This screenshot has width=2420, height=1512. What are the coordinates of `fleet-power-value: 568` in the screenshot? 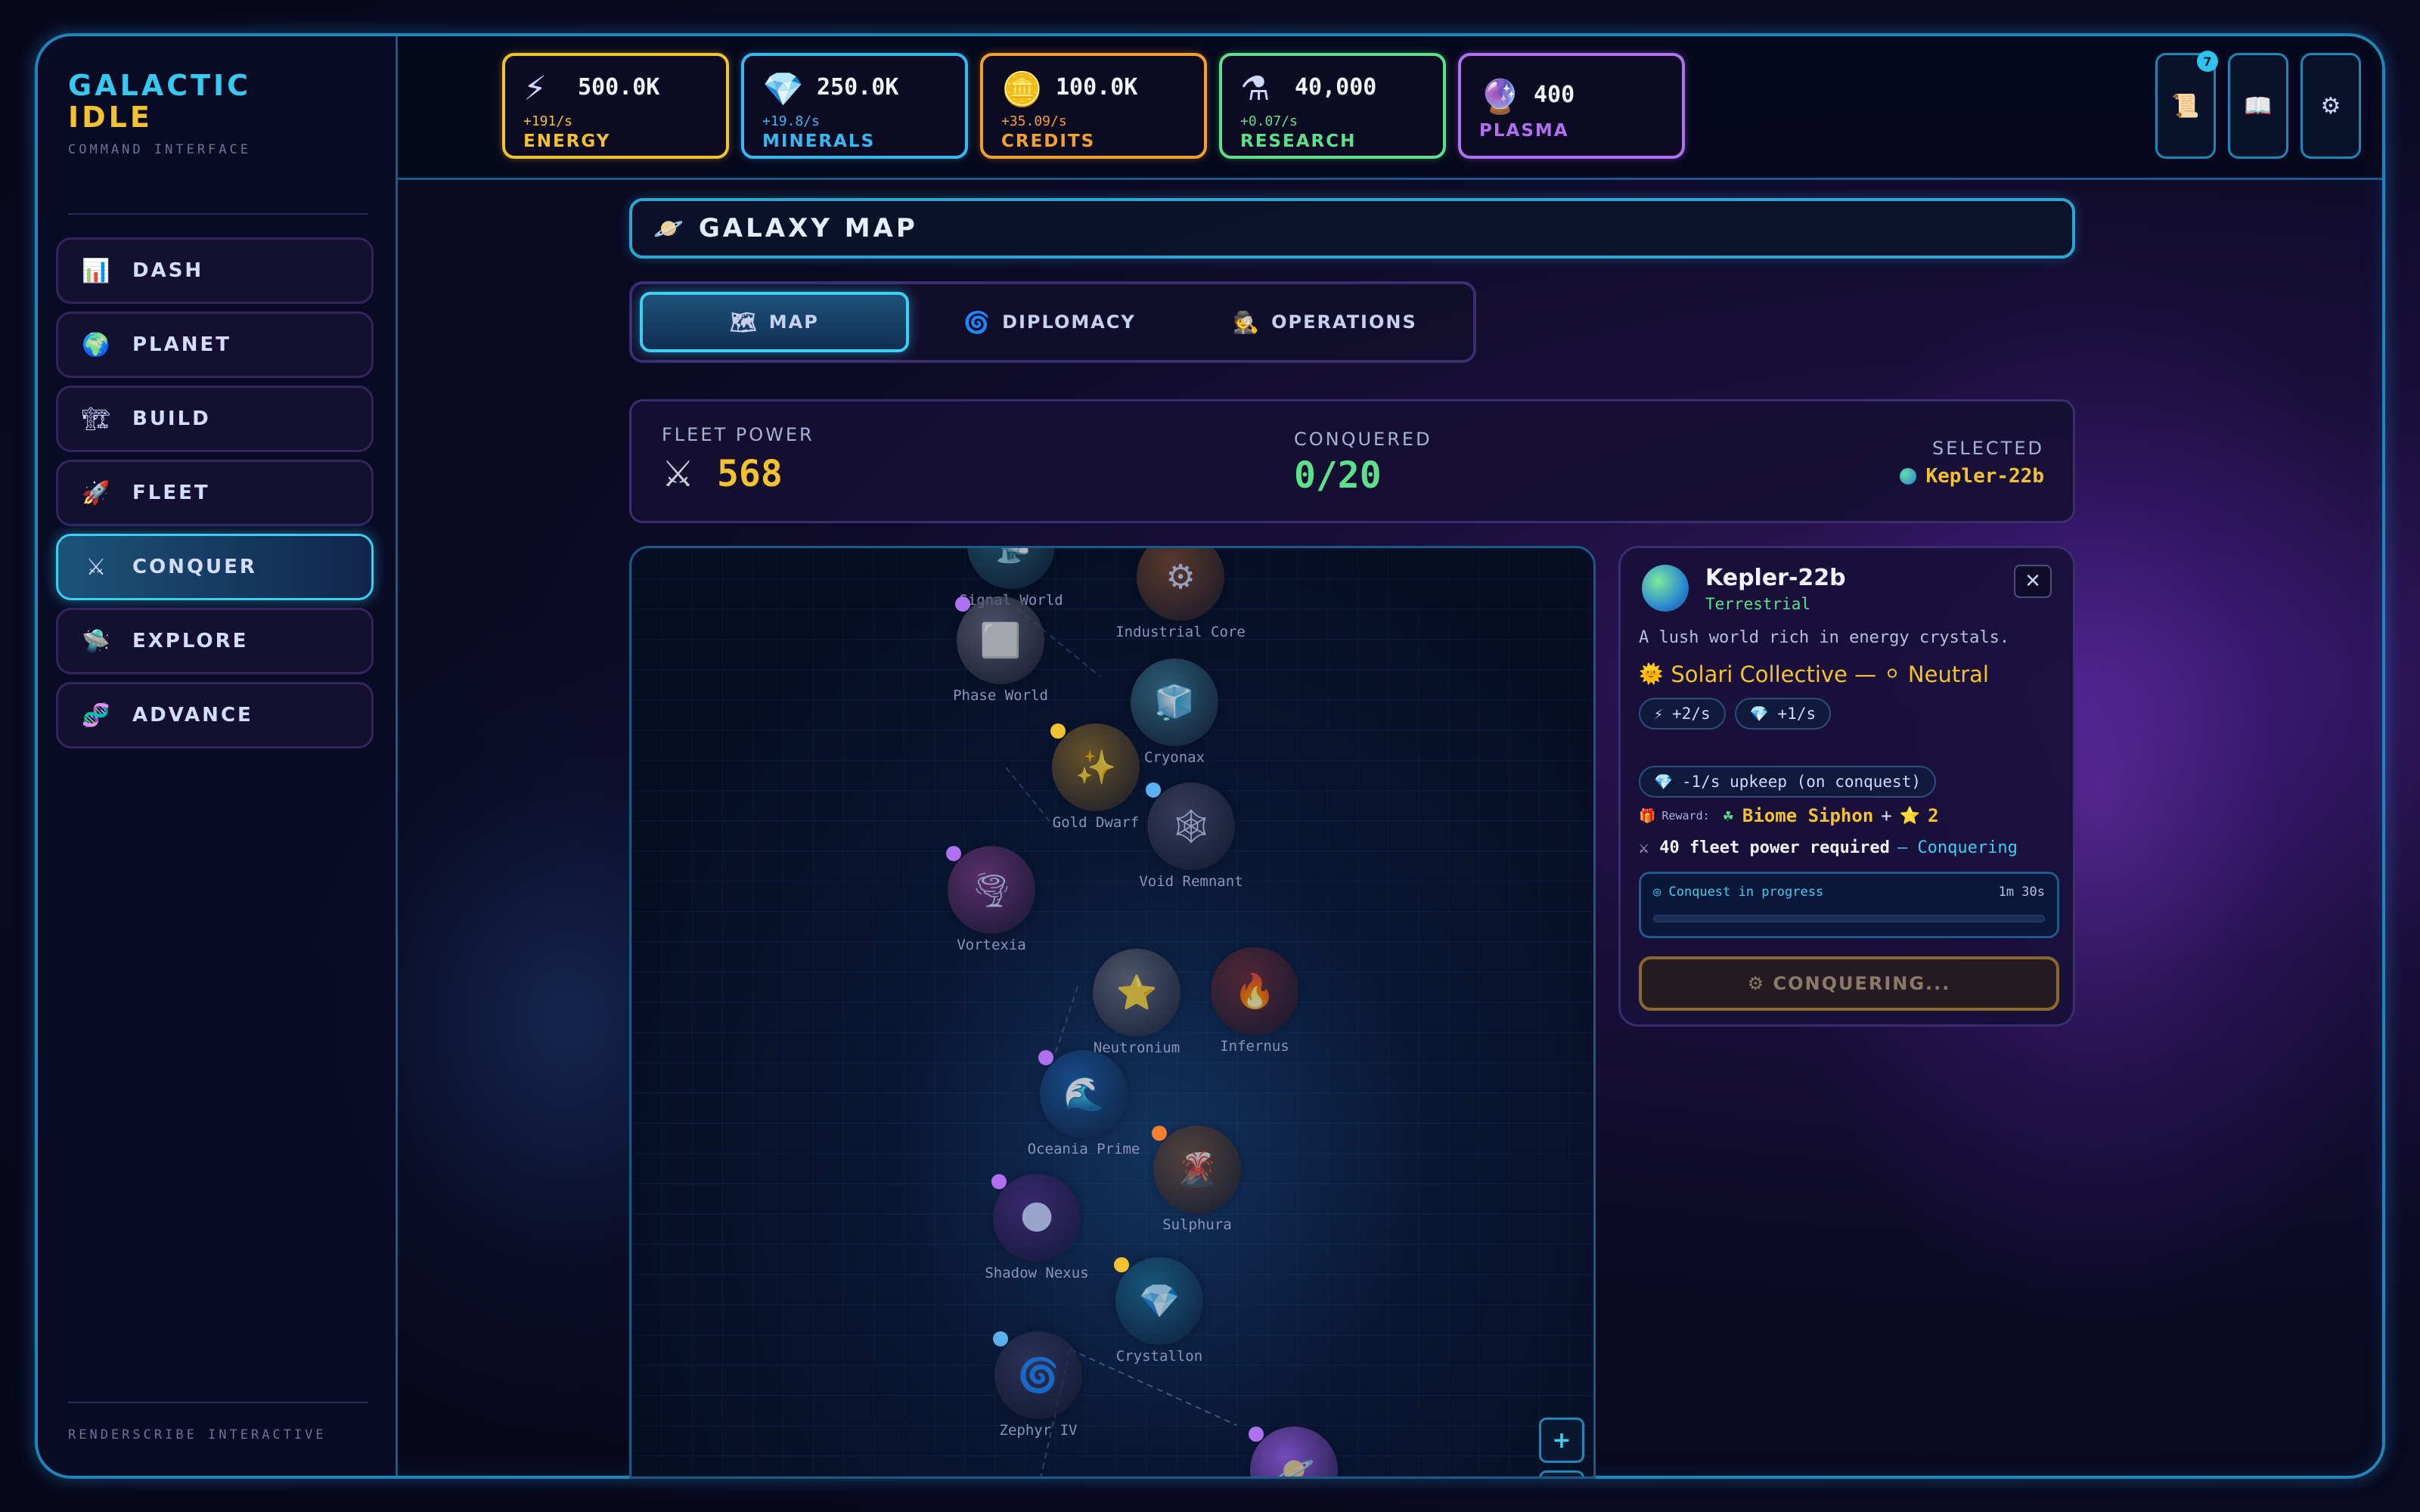 It's located at (750, 474).